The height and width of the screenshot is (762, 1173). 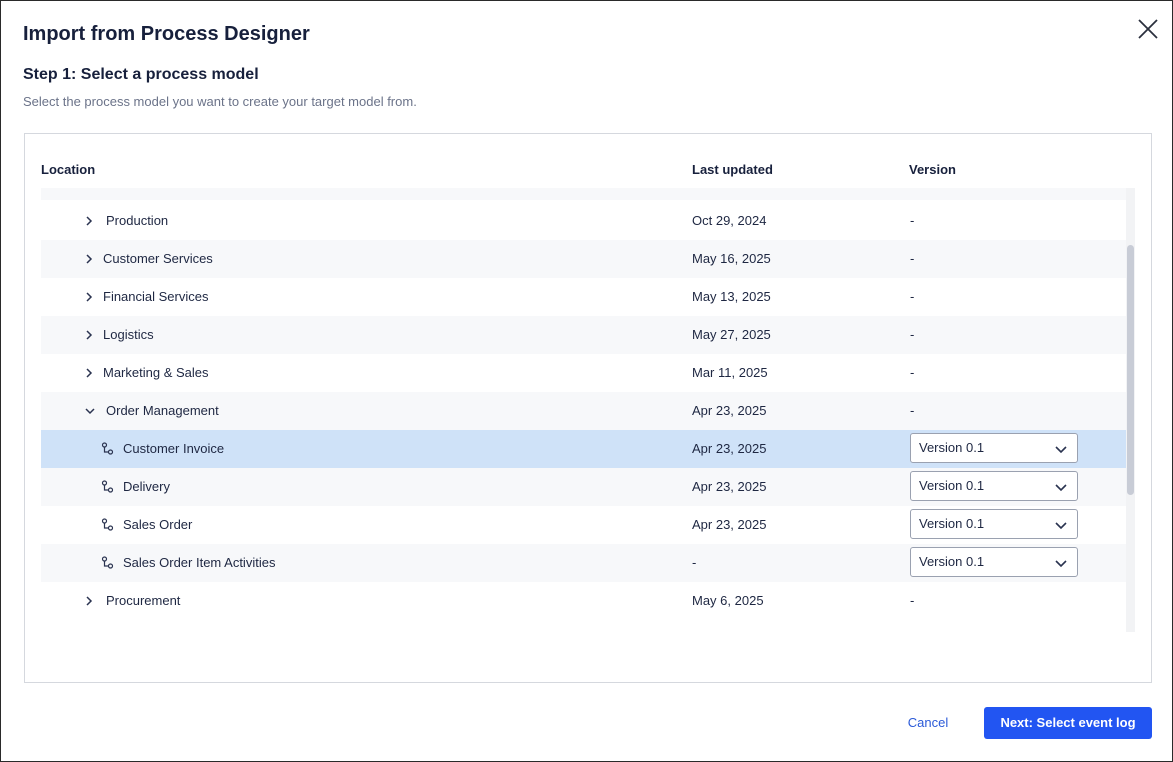 What do you see at coordinates (174, 448) in the screenshot?
I see `row-location-name: Customer Invoice` at bounding box center [174, 448].